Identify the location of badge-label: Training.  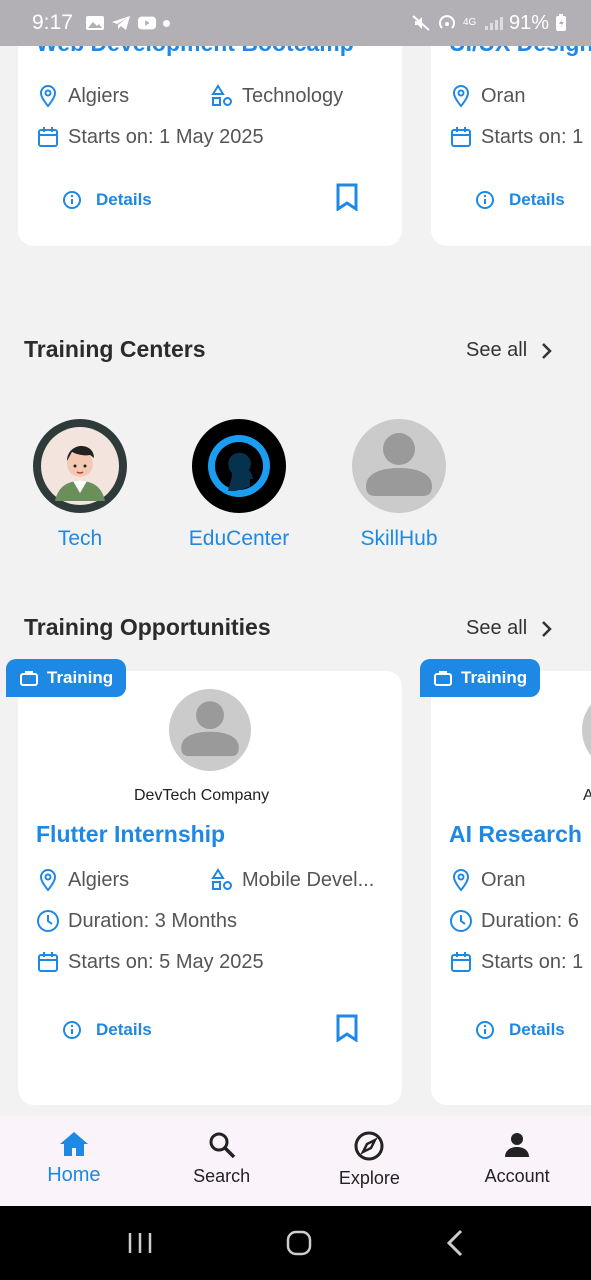
(494, 677).